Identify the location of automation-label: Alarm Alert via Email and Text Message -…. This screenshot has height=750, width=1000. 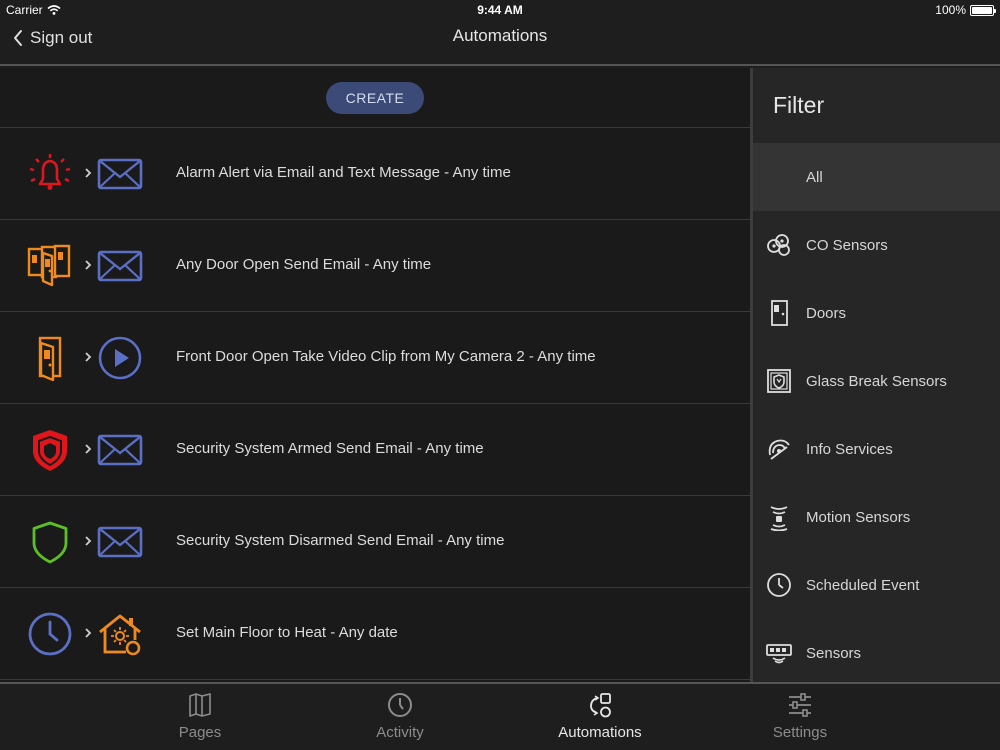
(343, 172).